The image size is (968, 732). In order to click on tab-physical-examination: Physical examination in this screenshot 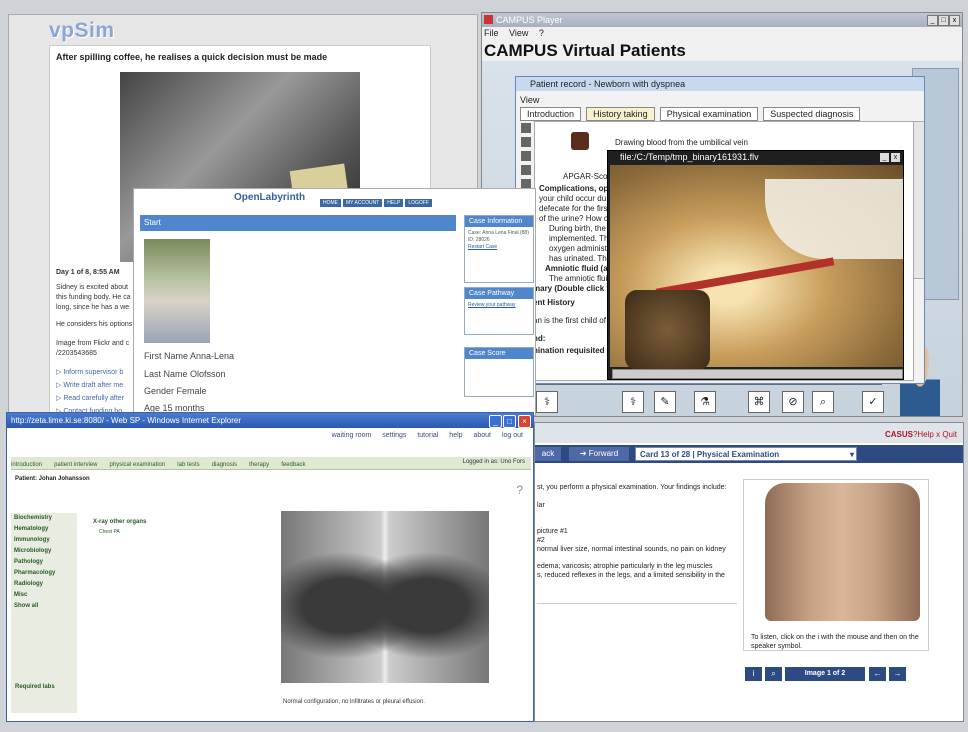, I will do `click(709, 114)`.